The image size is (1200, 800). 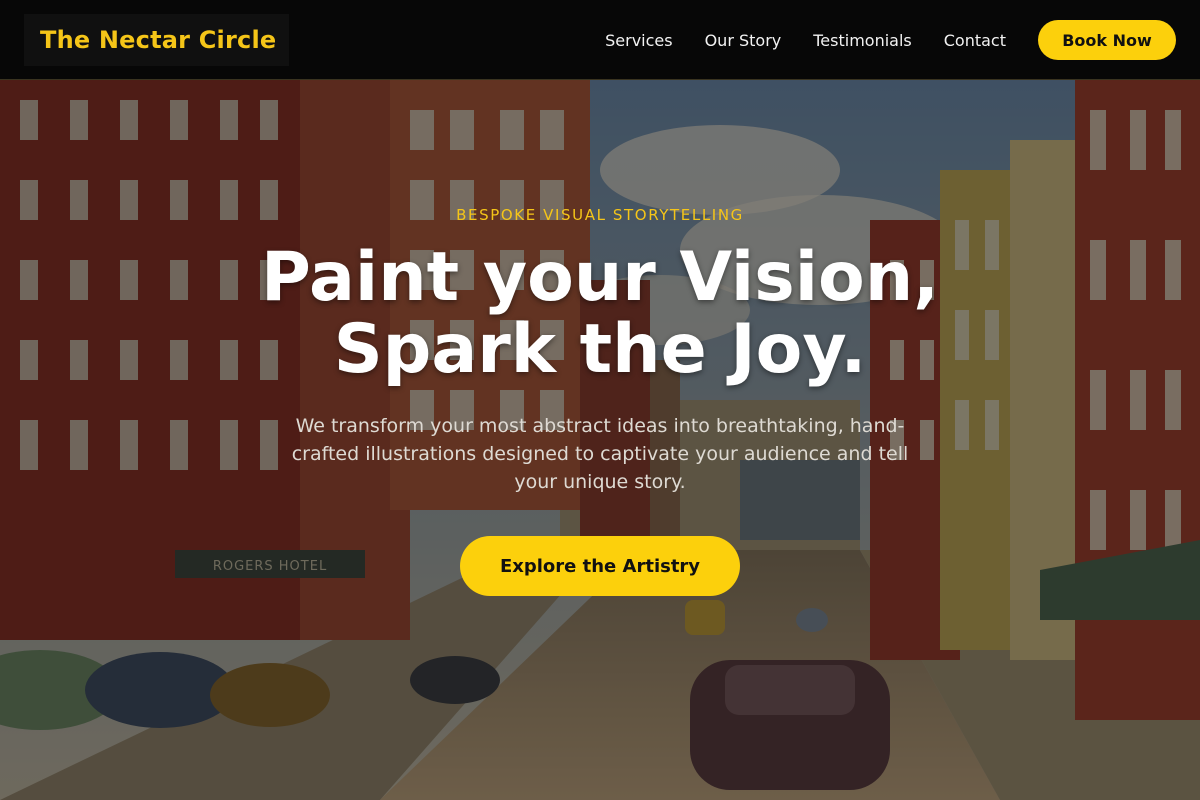 I want to click on hero-headline-line2: Spark the Joy., so click(x=600, y=349).